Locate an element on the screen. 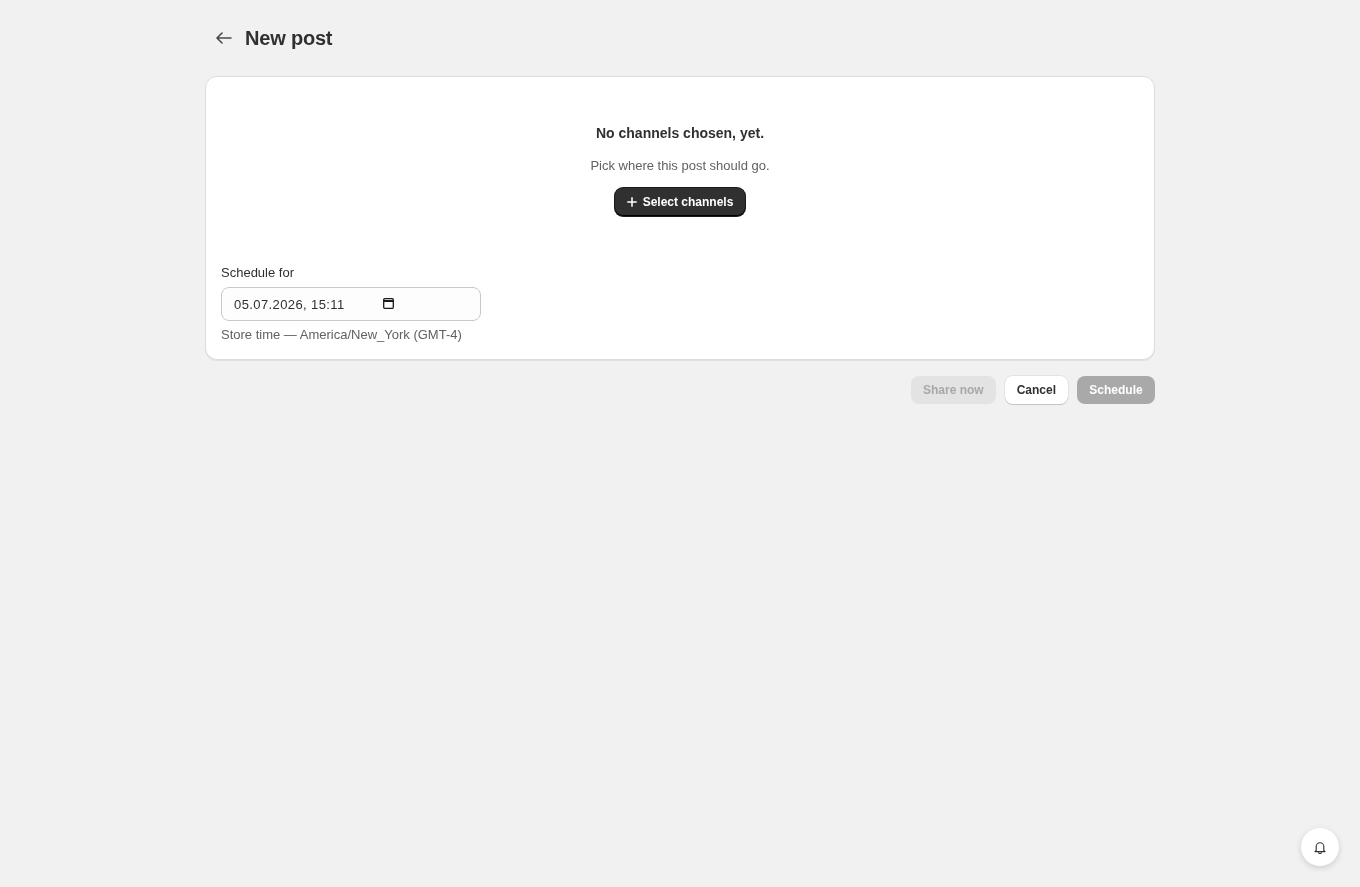  bell-icon is located at coordinates (1320, 847).